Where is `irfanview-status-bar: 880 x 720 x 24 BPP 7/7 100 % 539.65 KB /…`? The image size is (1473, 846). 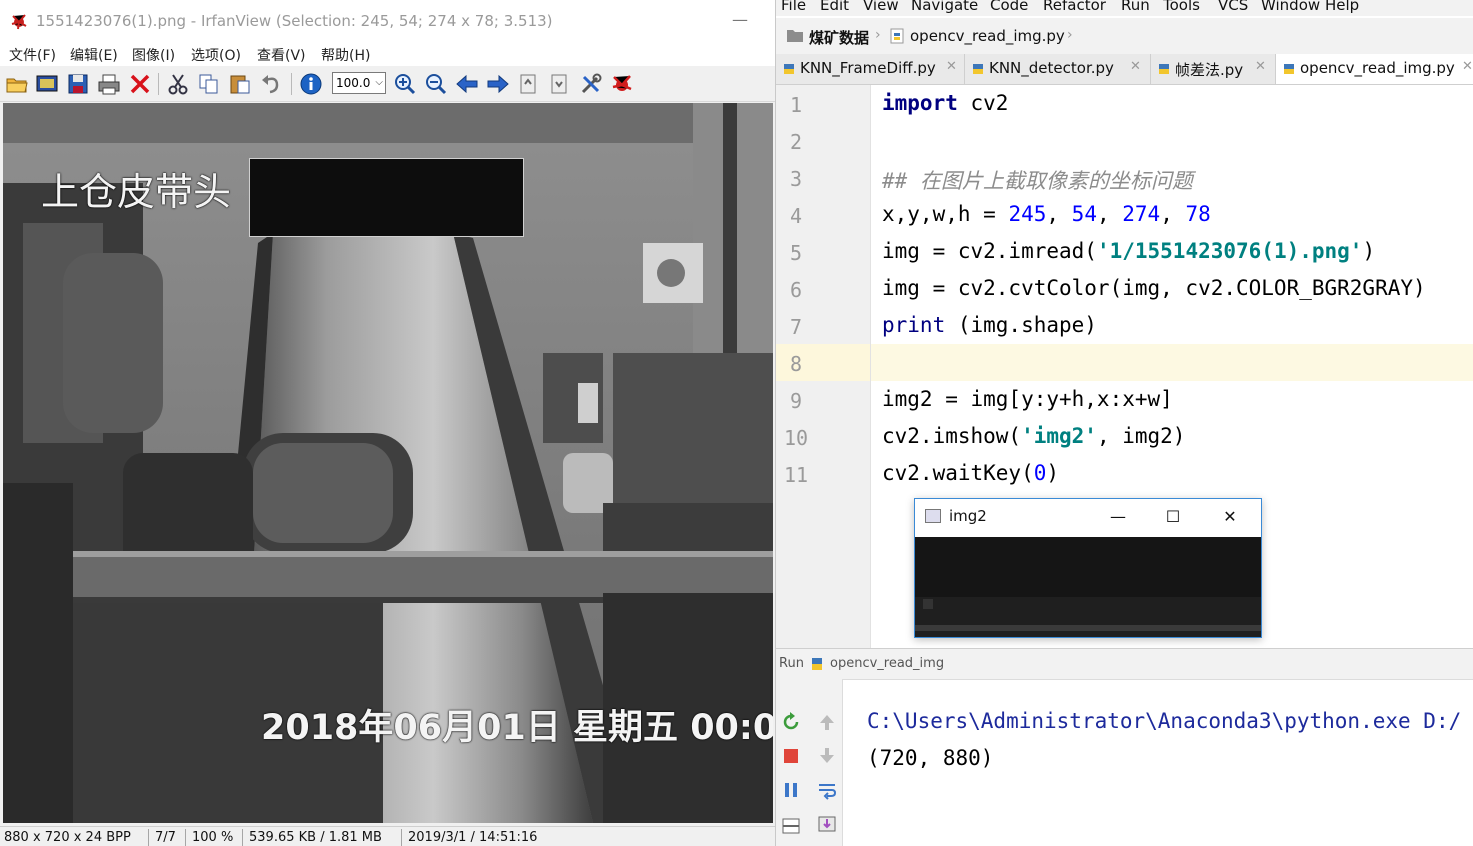 irfanview-status-bar: 880 x 720 x 24 BPP 7/7 100 % 539.65 KB /… is located at coordinates (387, 836).